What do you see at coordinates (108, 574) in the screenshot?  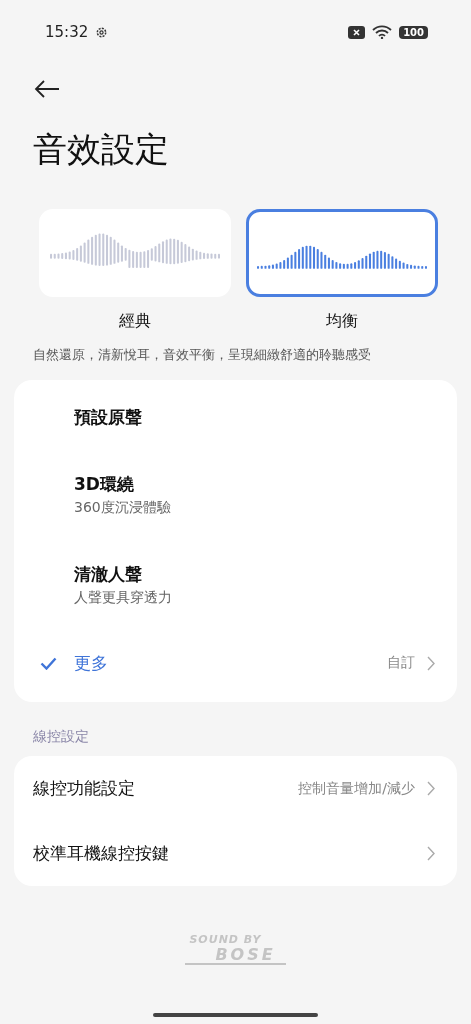 I see `option-title: 清澈人聲` at bounding box center [108, 574].